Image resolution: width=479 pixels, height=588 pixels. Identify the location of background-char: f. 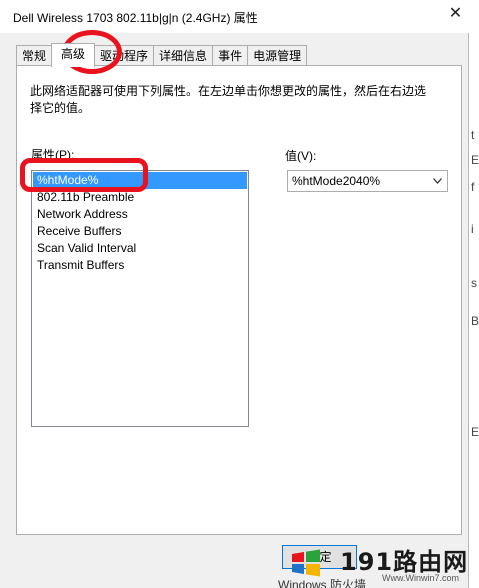
(473, 187).